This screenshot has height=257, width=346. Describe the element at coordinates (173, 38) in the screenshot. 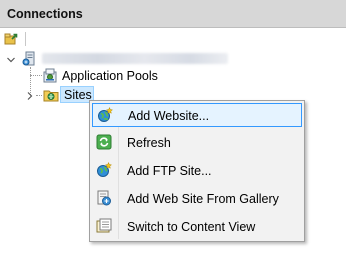

I see `connections-toolbar` at that location.